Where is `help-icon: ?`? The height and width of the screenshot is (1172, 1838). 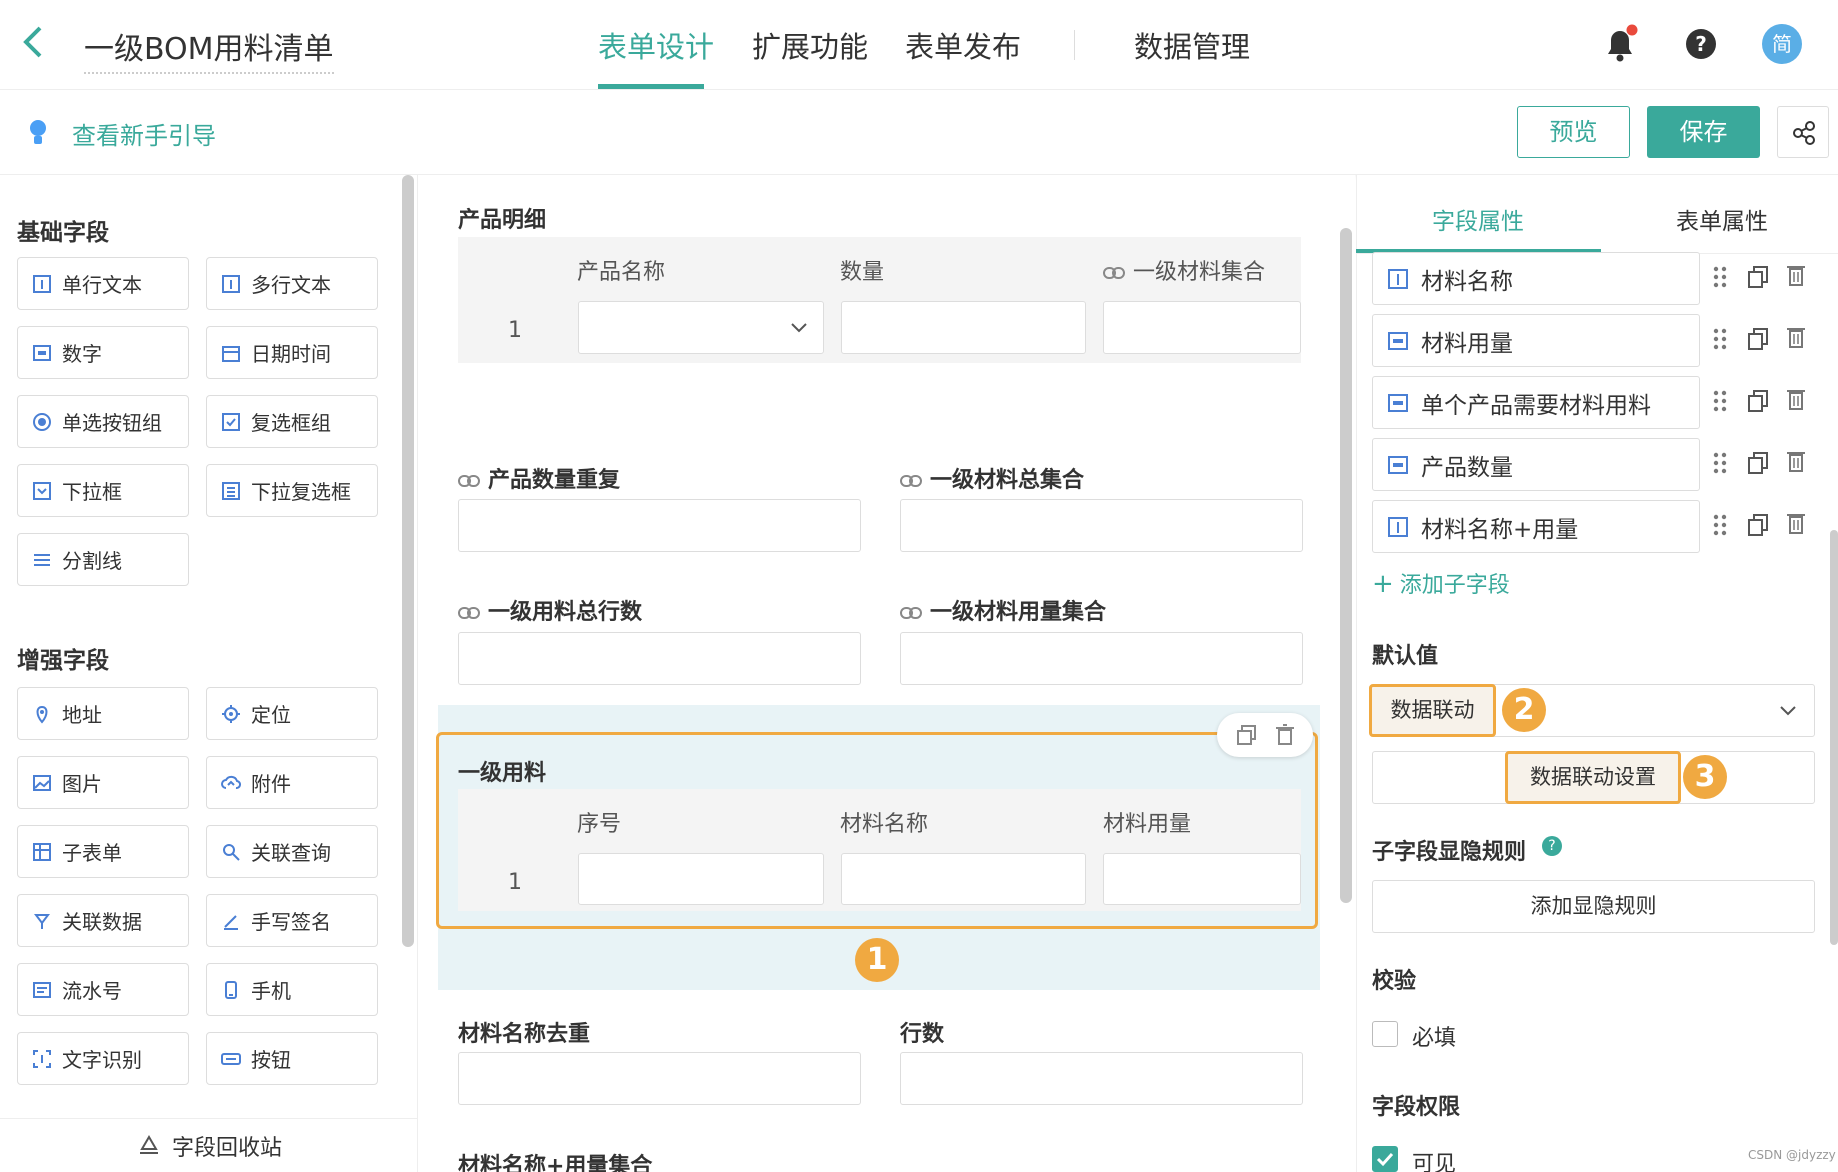 help-icon: ? is located at coordinates (1701, 44).